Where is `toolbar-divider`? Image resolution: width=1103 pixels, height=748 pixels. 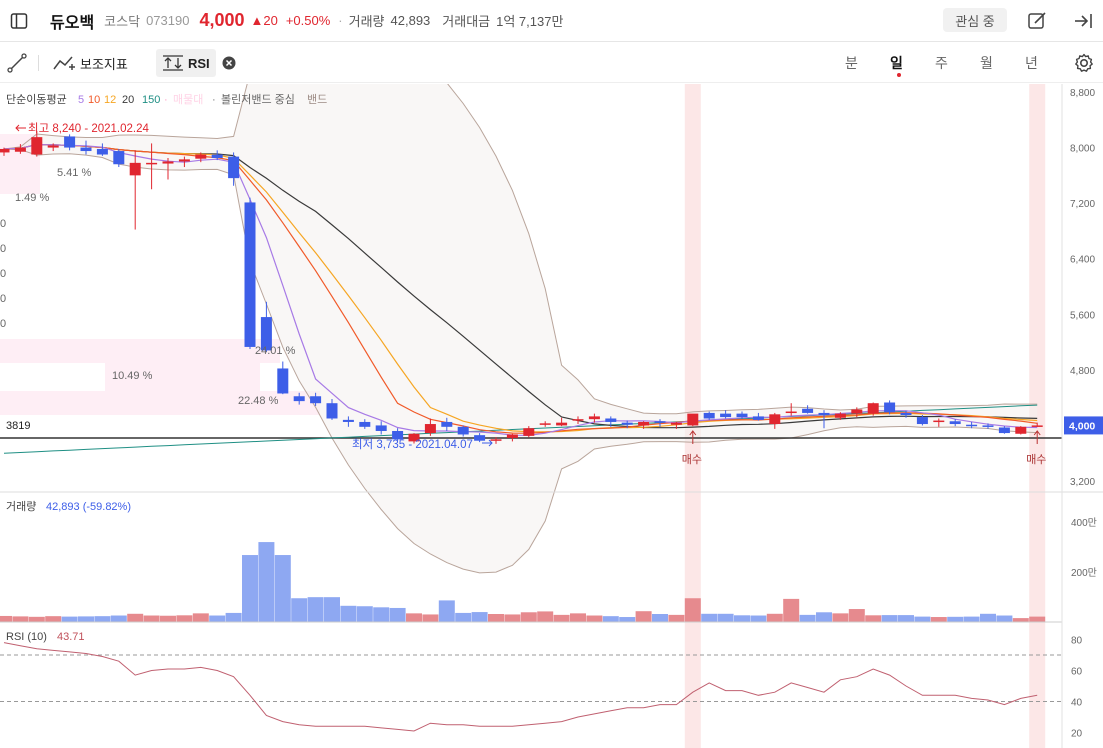 toolbar-divider is located at coordinates (38, 63).